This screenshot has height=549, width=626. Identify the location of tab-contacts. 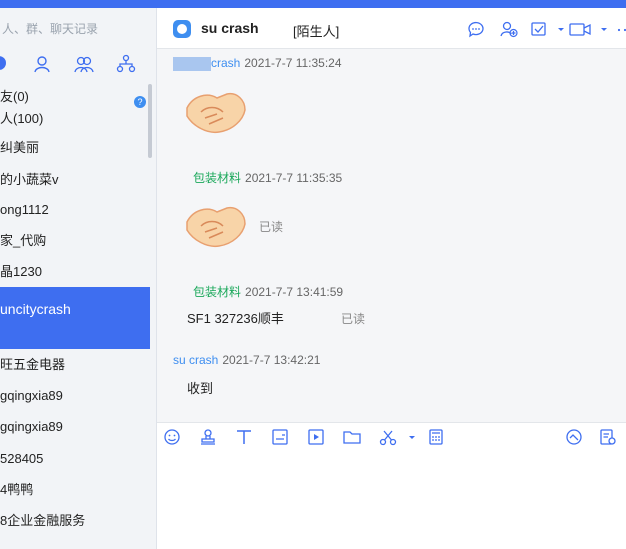
(42, 64).